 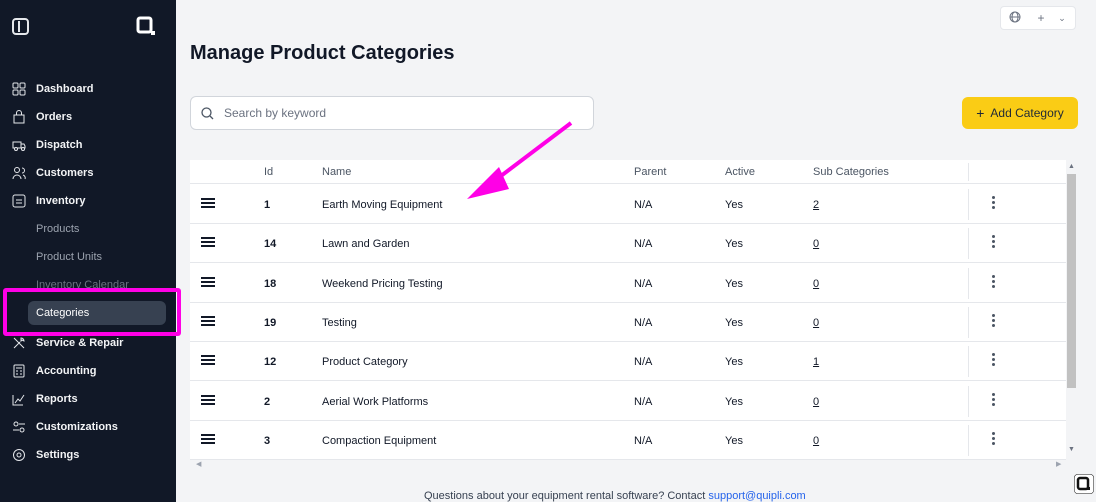 What do you see at coordinates (628, 172) in the screenshot?
I see `table-header: Id Name Parent Active Sub Categories` at bounding box center [628, 172].